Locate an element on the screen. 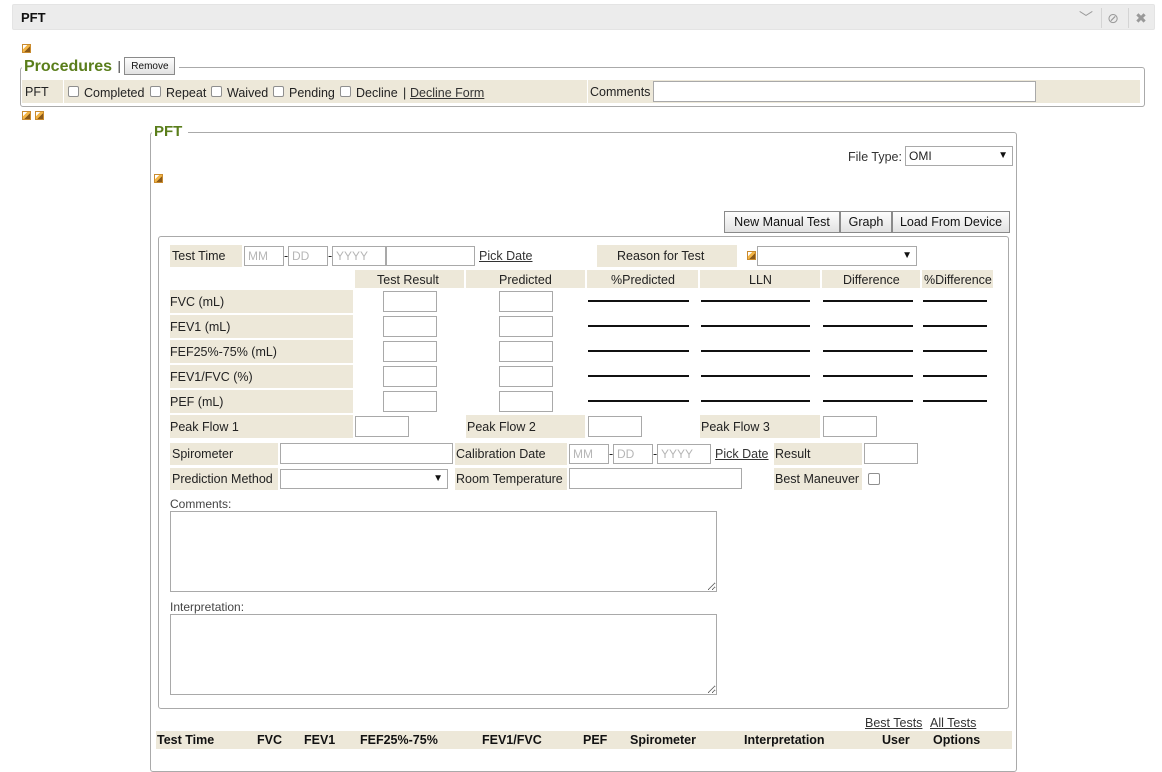 The width and height of the screenshot is (1162, 772). peak-flow-2-input is located at coordinates (615, 426).